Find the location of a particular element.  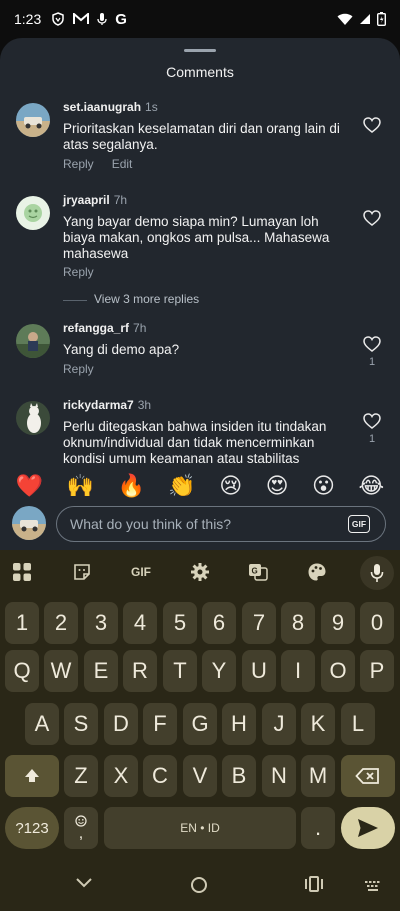

replies-divider is located at coordinates (75, 300).